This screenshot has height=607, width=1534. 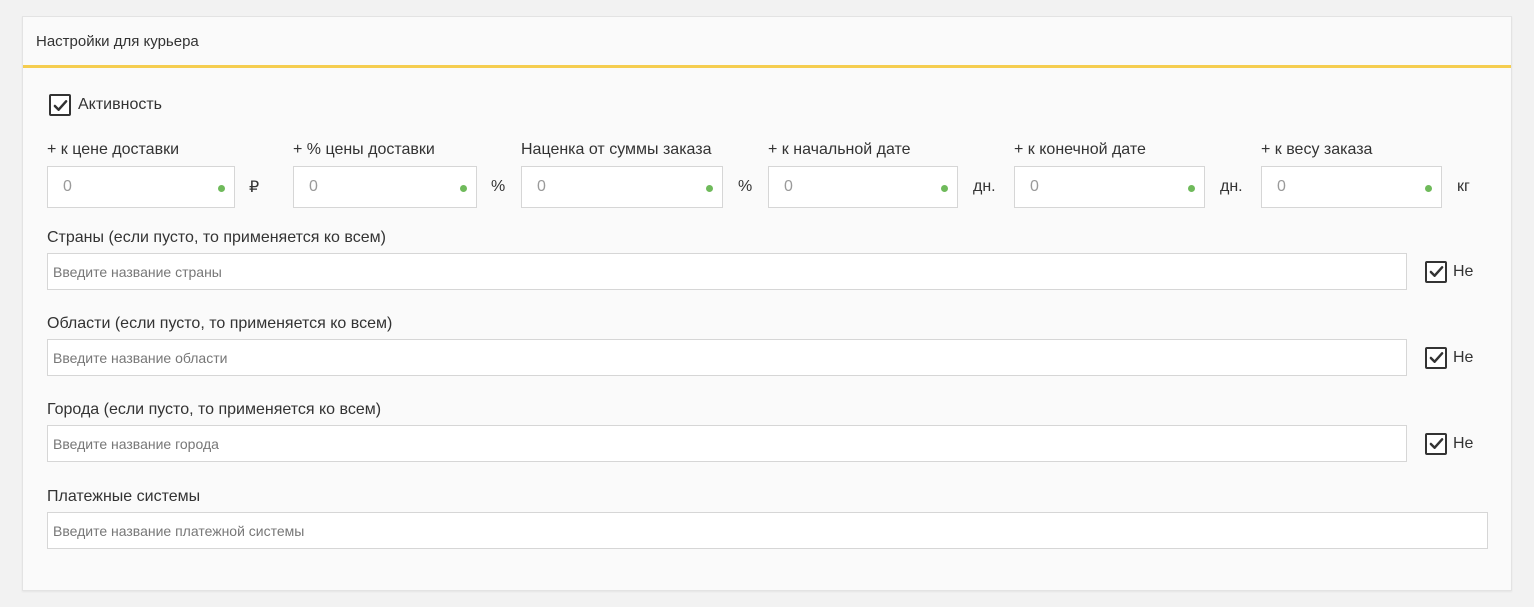 I want to click on payment-label: Платежные системы, so click(x=124, y=496).